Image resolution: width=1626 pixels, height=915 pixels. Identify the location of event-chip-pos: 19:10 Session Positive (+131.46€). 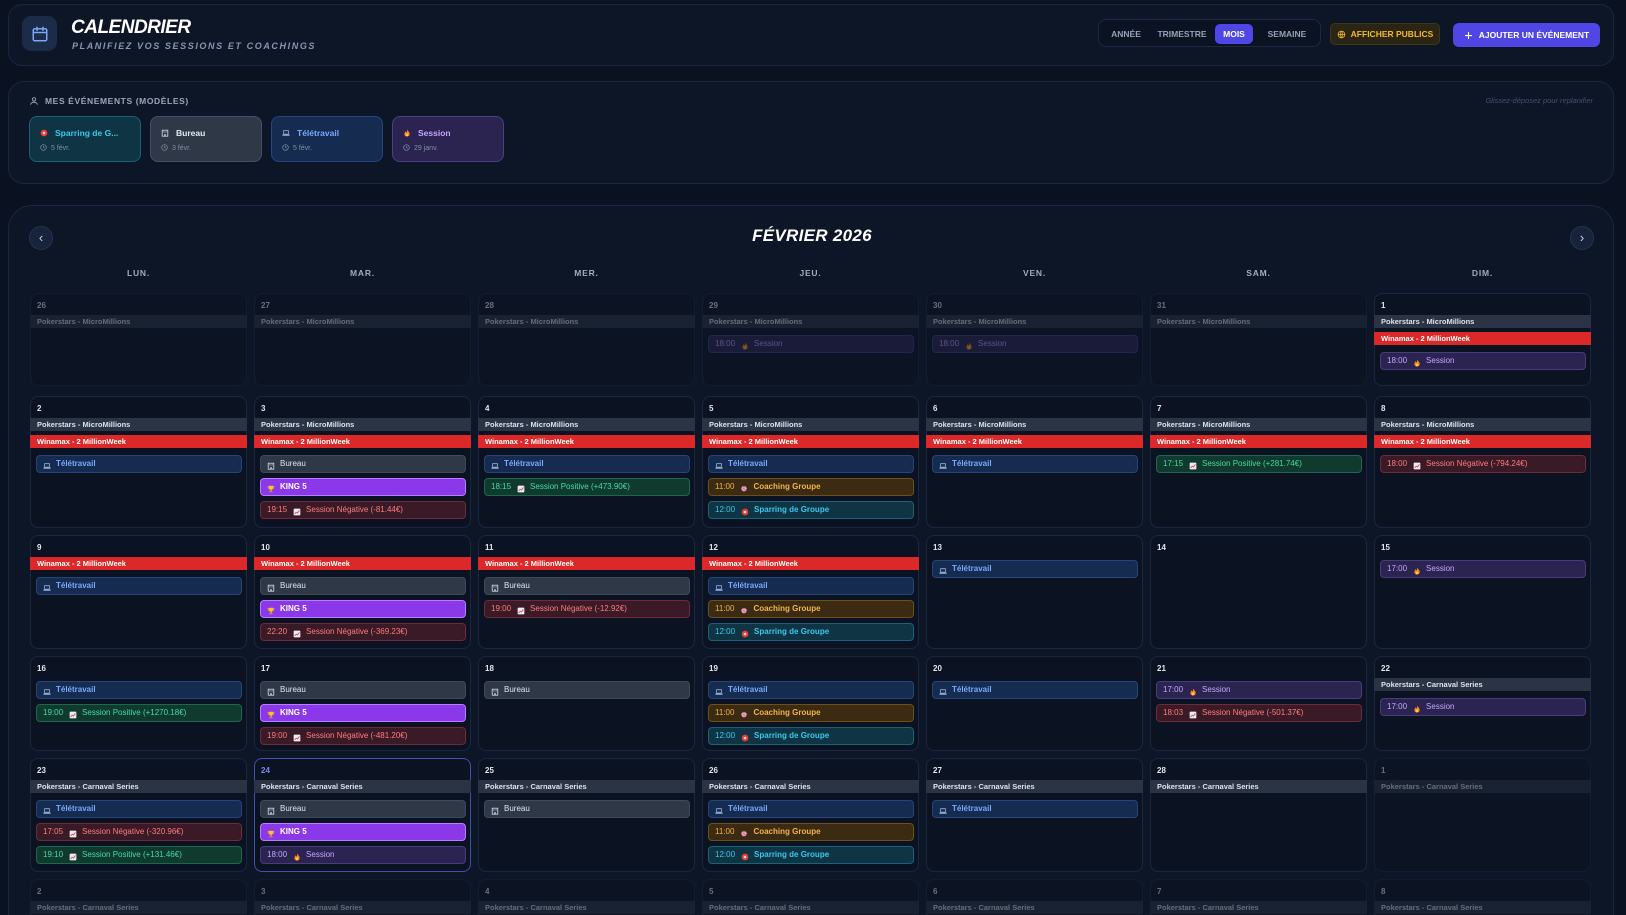
(139, 855).